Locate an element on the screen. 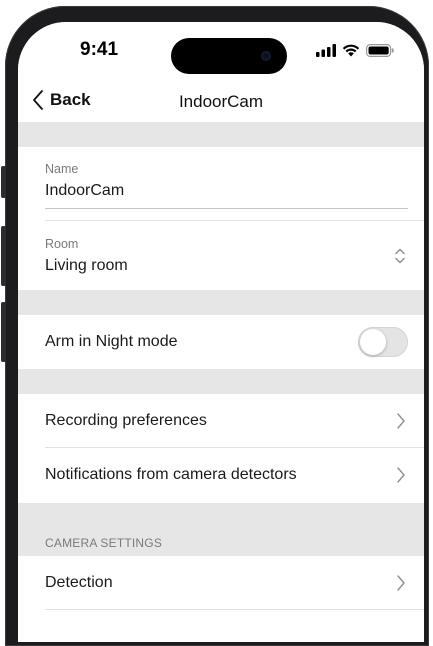 This screenshot has width=433, height=646. volume-down-button is located at coordinates (3, 332).